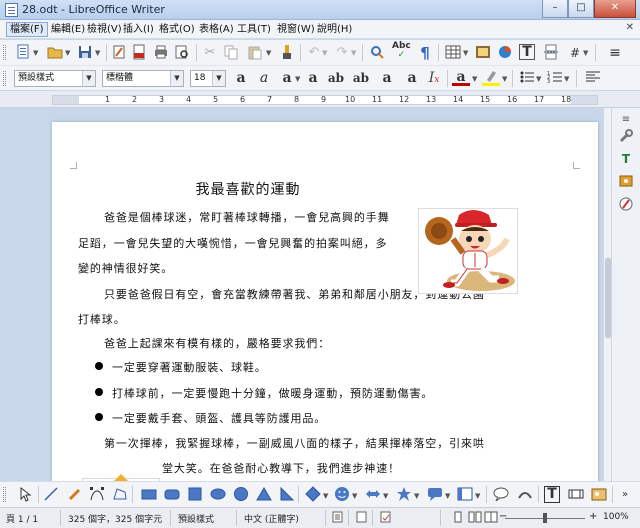 Image resolution: width=640 pixels, height=528 pixels. I want to click on paragraph-line: 堂大笑。在爸爸耐心教導下，我們進步神速！, so click(281, 468).